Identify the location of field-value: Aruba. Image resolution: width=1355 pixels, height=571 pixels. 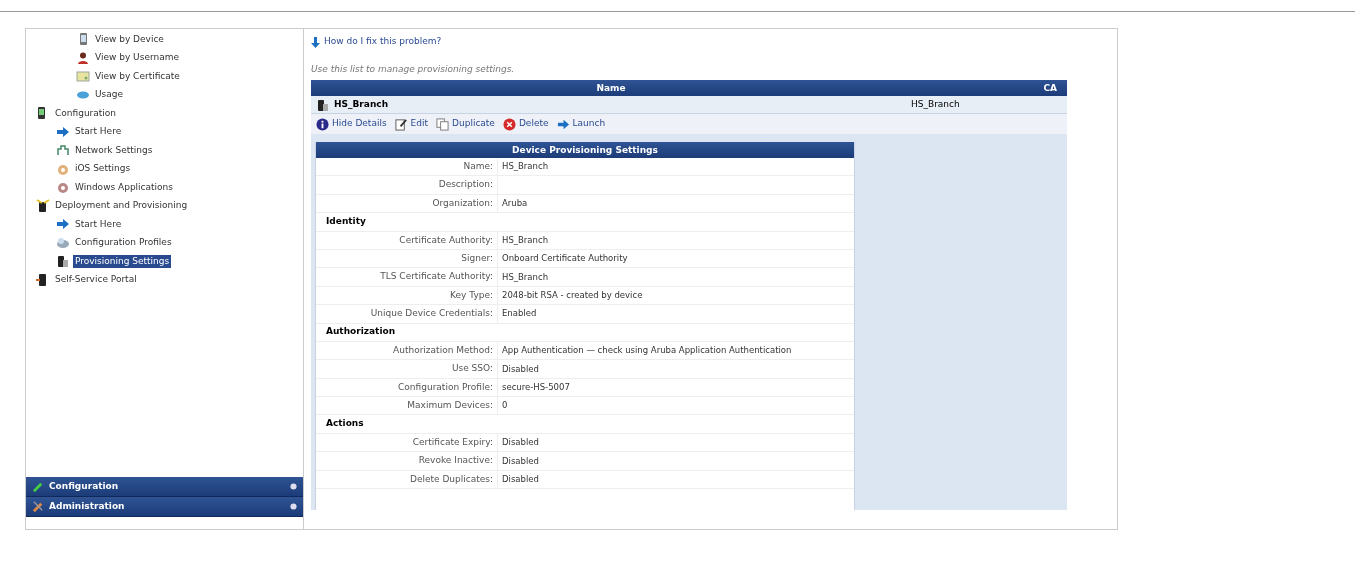
(514, 203).